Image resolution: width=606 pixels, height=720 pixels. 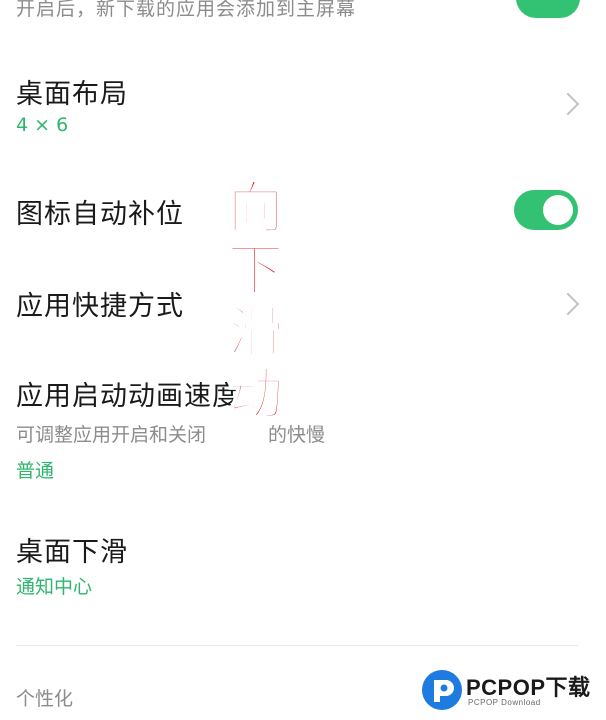 I want to click on desktop-layout-value: 4 × 6, so click(x=42, y=125).